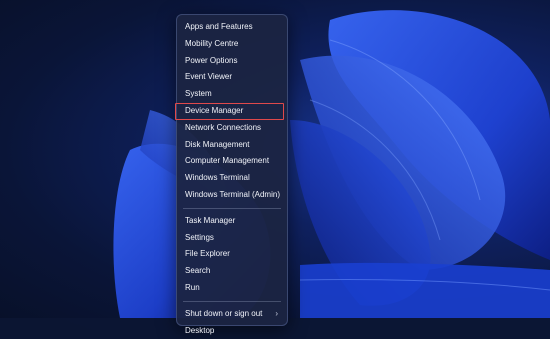 The image size is (550, 339). Describe the element at coordinates (276, 313) in the screenshot. I see `chevron-right-icon: ›` at that location.